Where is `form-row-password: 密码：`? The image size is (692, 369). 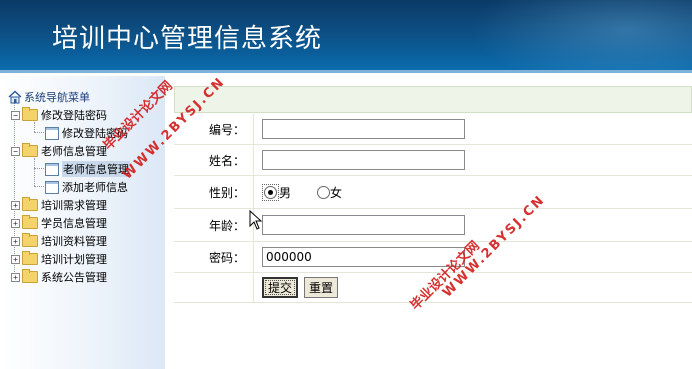
form-row-password: 密码： is located at coordinates (433, 257).